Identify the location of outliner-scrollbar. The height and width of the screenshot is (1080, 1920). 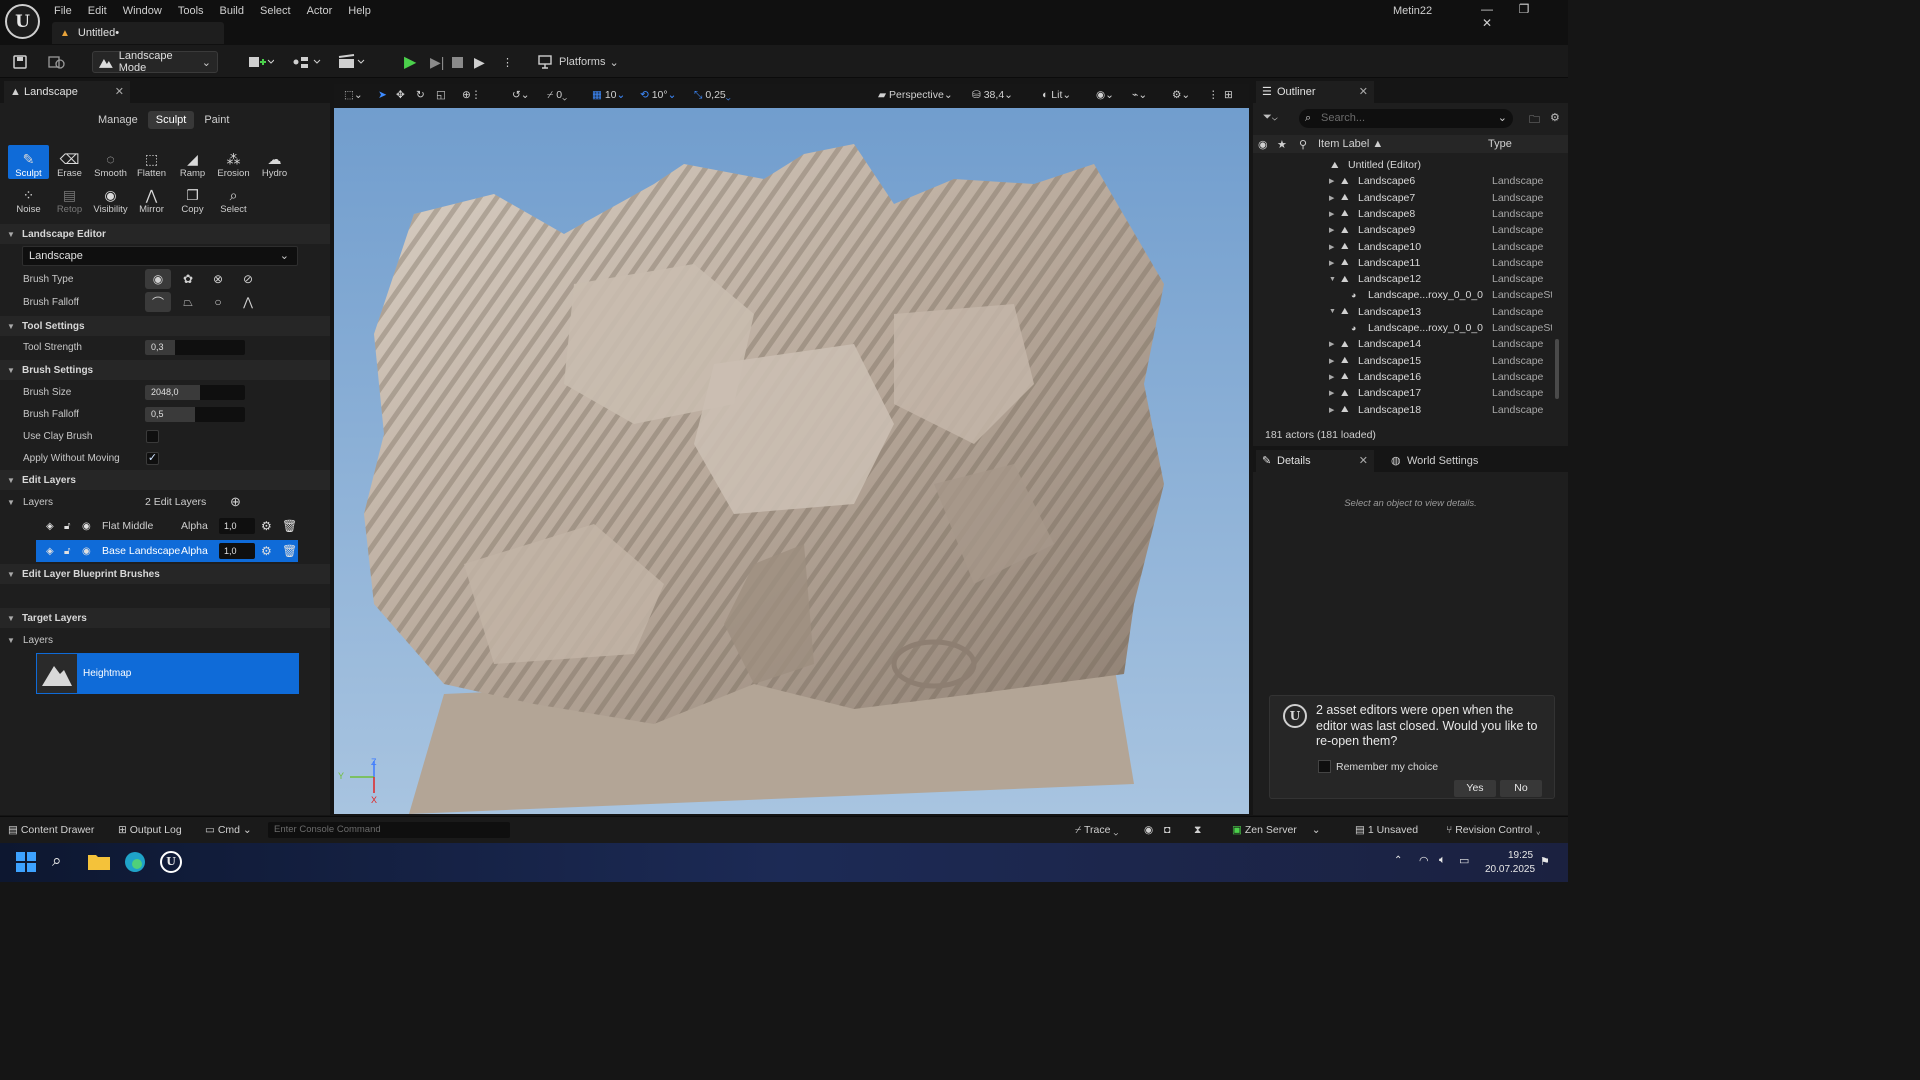
(1557, 369).